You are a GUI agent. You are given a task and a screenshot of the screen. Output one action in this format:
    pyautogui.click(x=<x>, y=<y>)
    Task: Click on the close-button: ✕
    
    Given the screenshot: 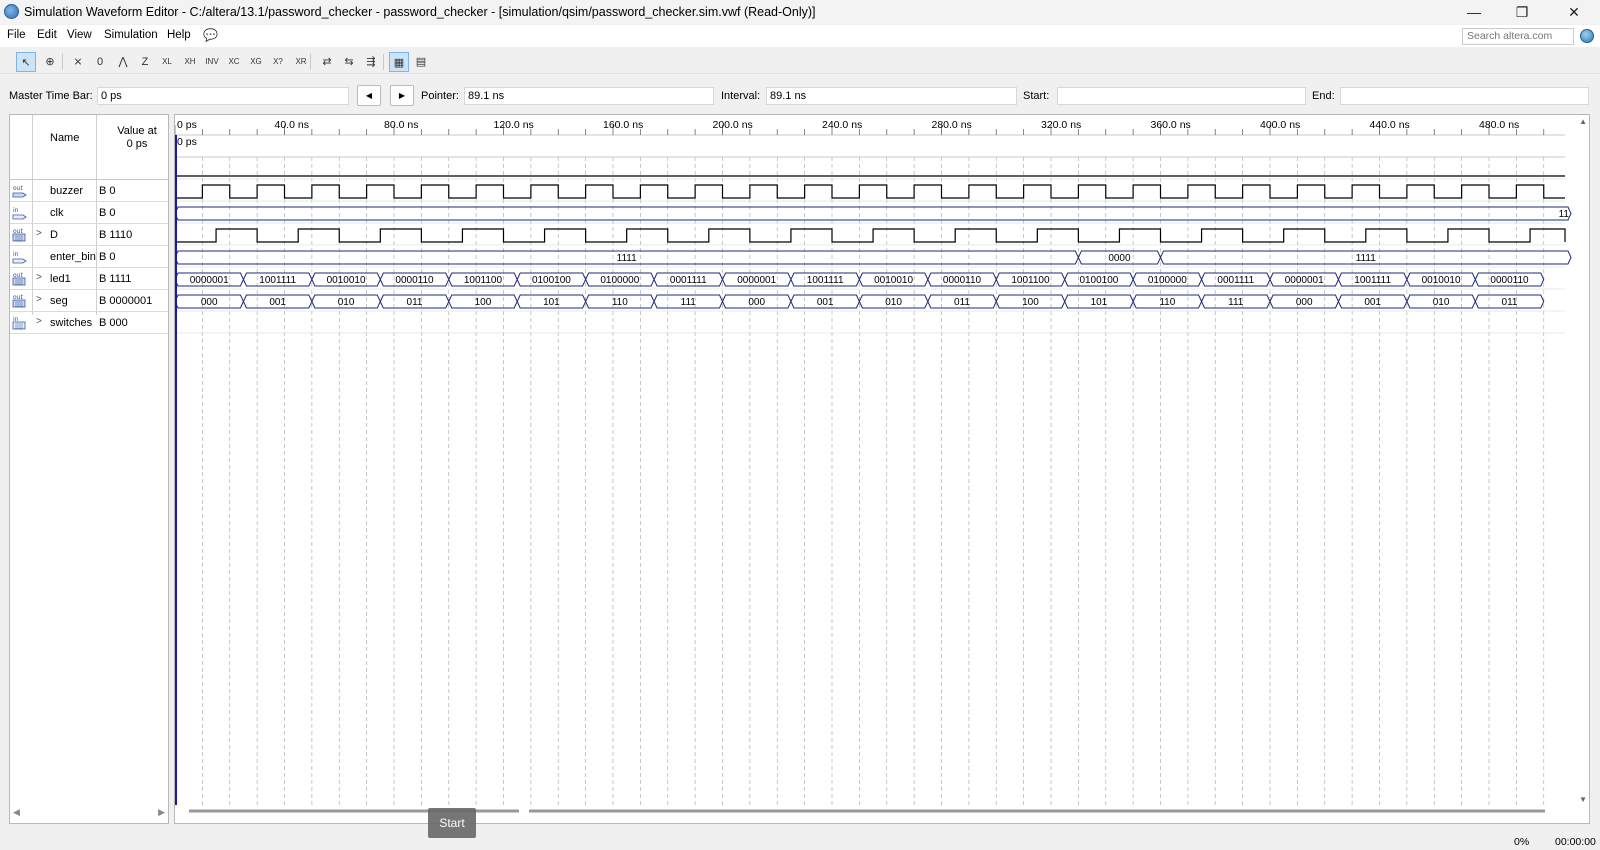 What is the action you would take?
    pyautogui.click(x=1574, y=12)
    